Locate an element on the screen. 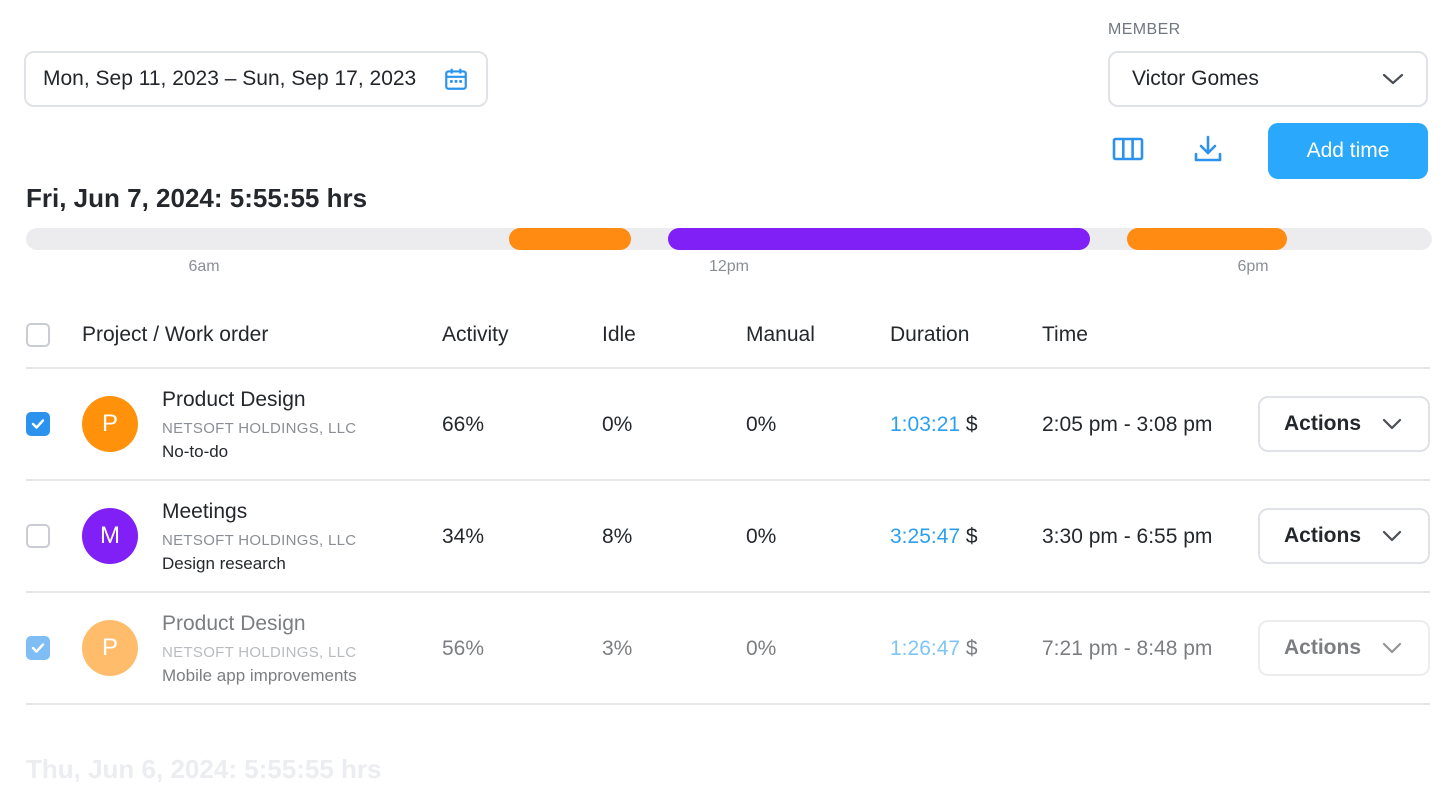  download-button is located at coordinates (1208, 151).